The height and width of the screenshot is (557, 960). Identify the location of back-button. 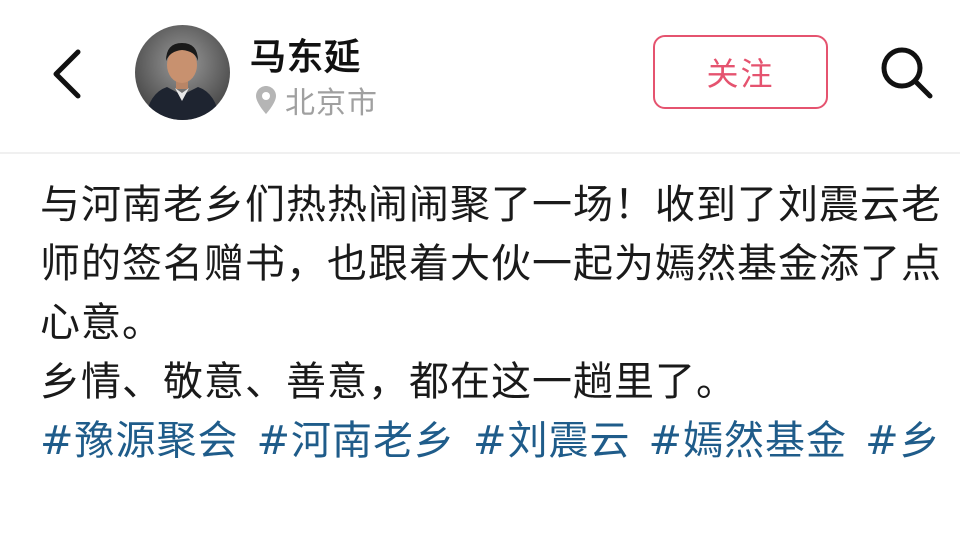
(68, 74).